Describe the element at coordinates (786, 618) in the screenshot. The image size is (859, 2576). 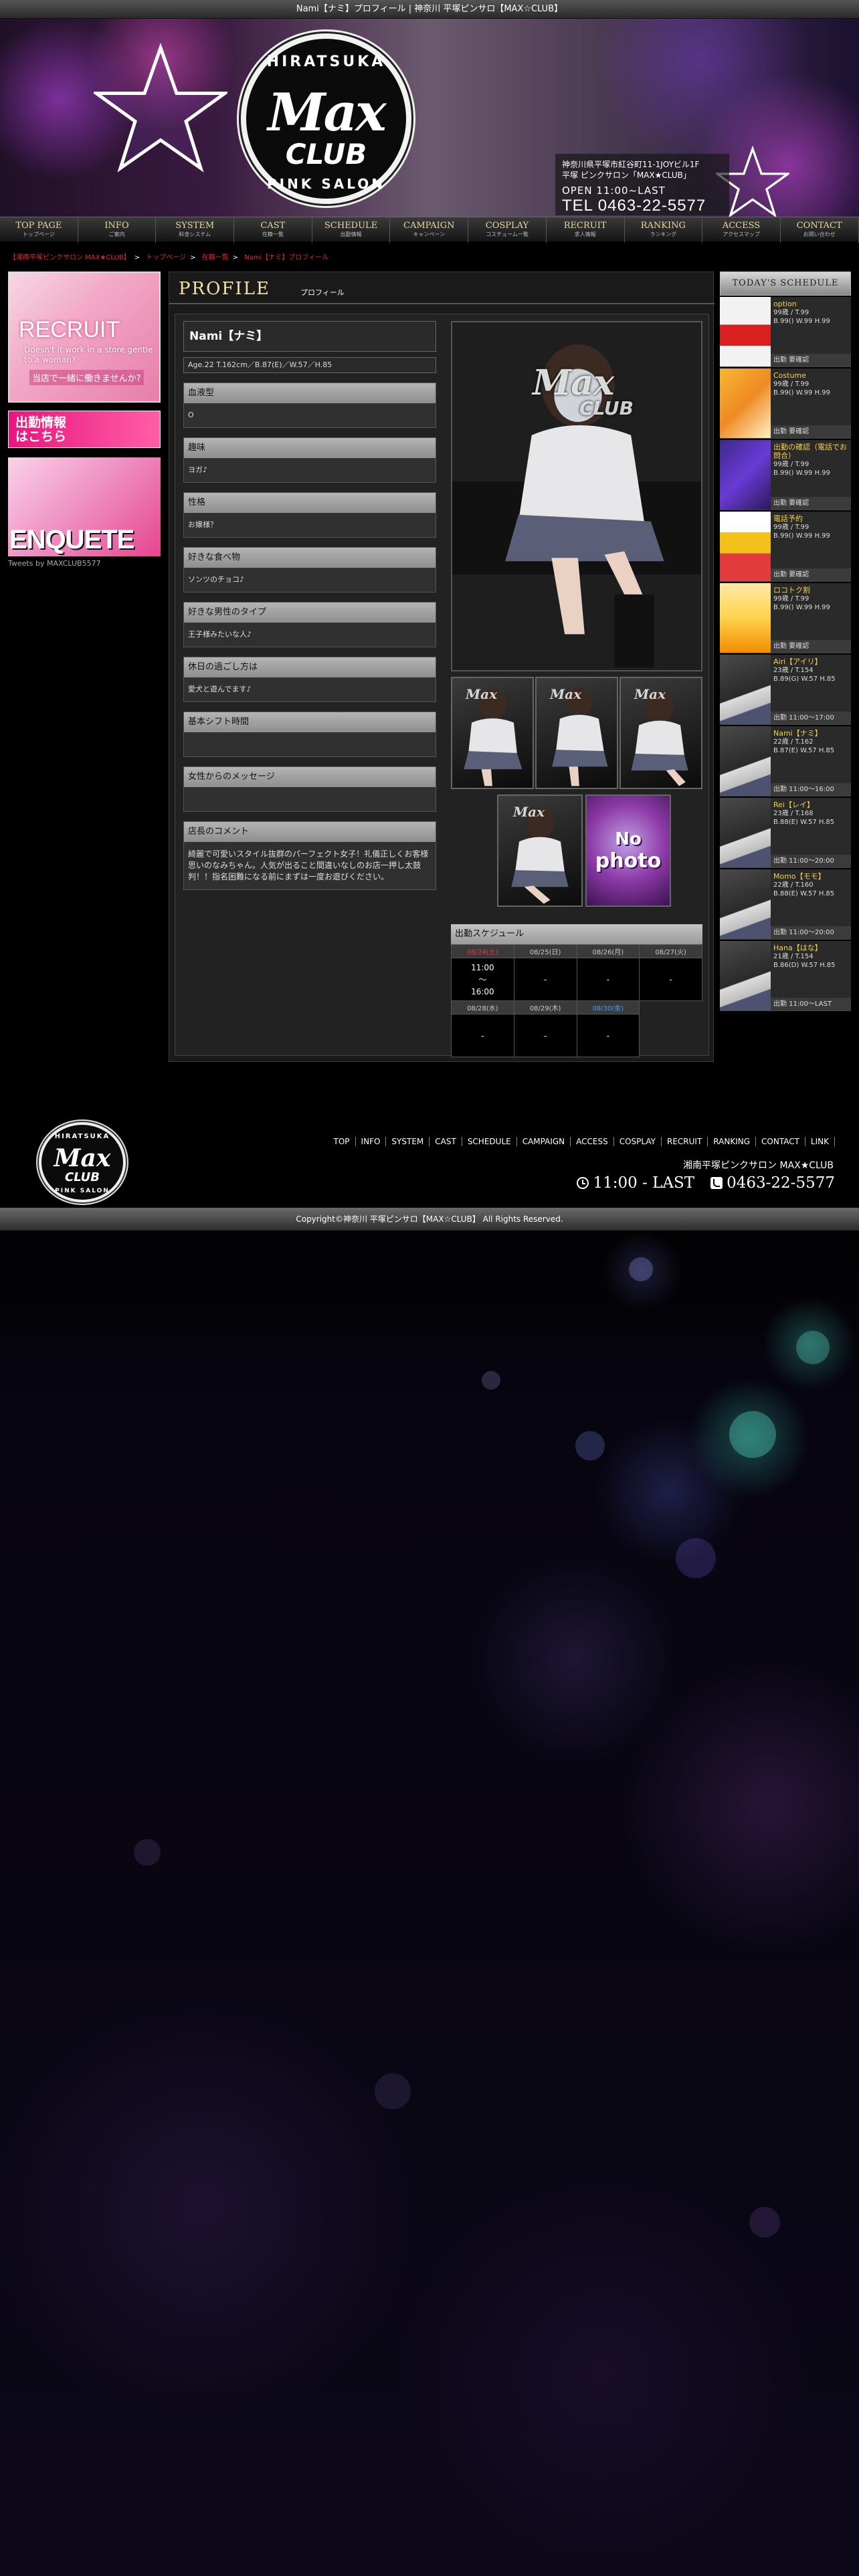
I see `today-schedule-entry: ロコトク割 99歳 / T.99 B.99() W.99 H.99 出勤 要確認` at that location.